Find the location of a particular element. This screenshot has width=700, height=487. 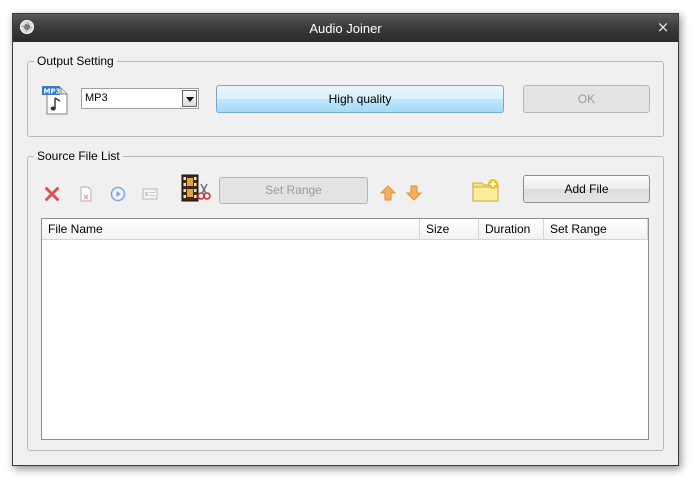

add-file-button: Add File is located at coordinates (586, 189).